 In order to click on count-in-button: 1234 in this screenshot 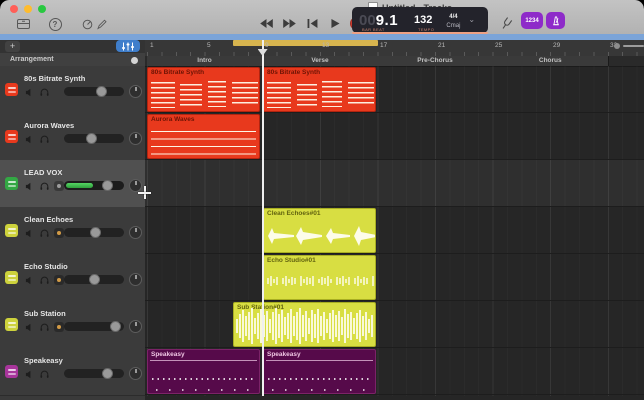, I will do `click(532, 20)`.